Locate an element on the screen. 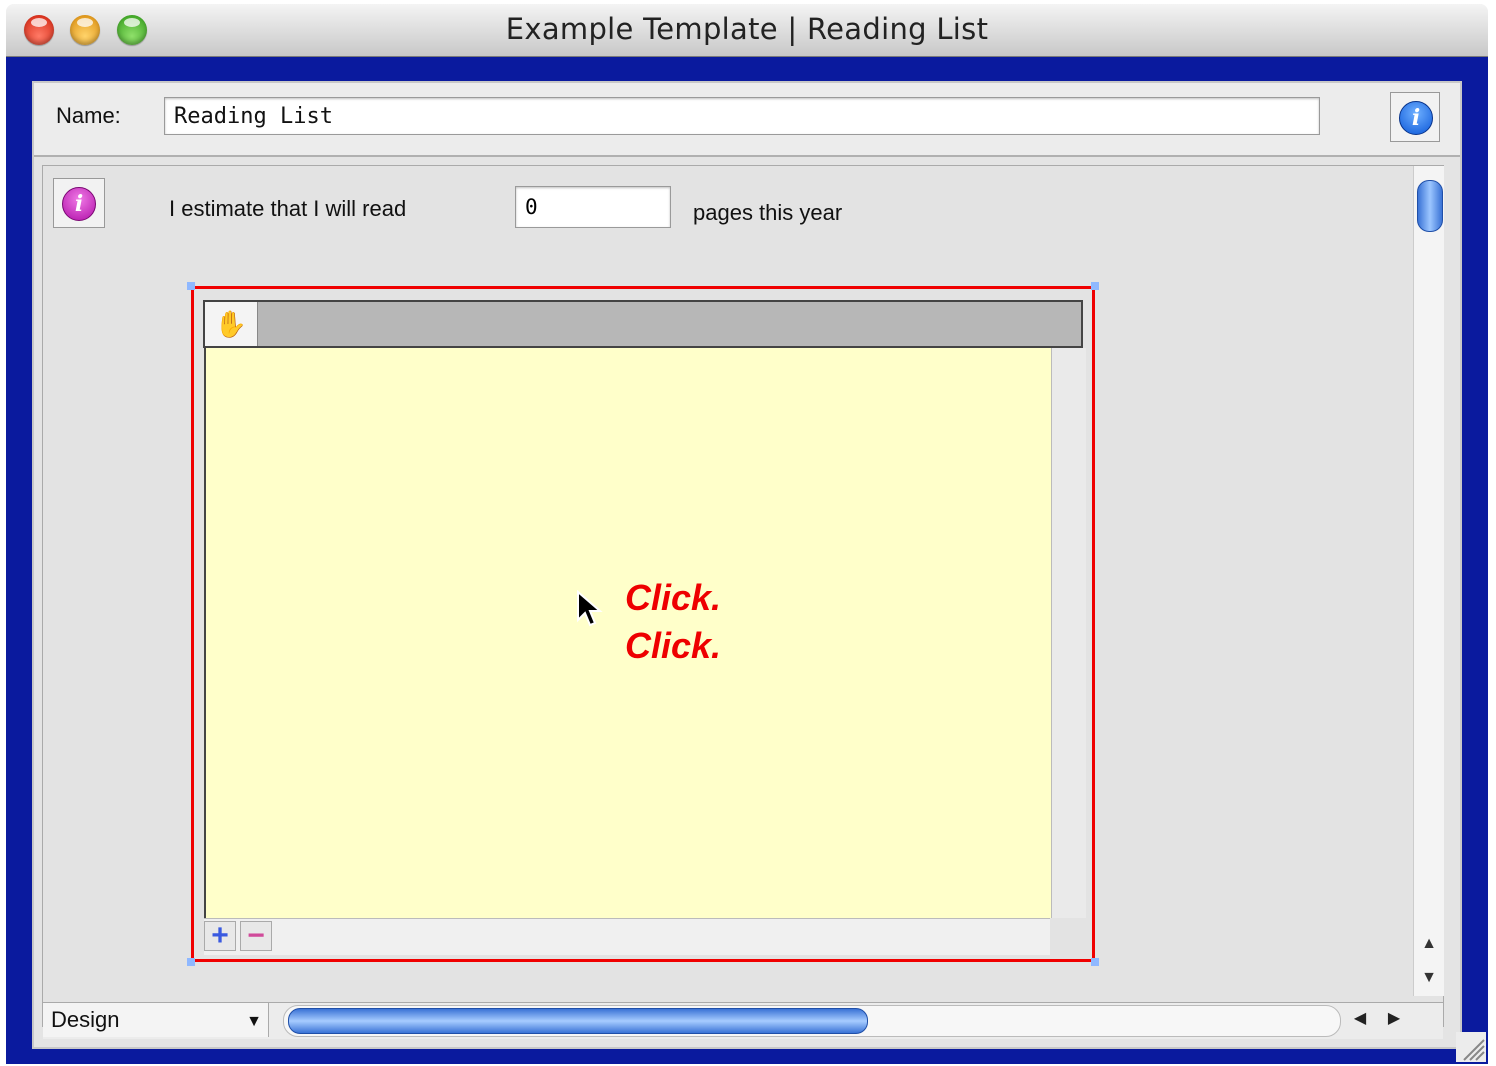 The image size is (1496, 1066). scroll-up-arrow-icon: ▲ is located at coordinates (1429, 944).